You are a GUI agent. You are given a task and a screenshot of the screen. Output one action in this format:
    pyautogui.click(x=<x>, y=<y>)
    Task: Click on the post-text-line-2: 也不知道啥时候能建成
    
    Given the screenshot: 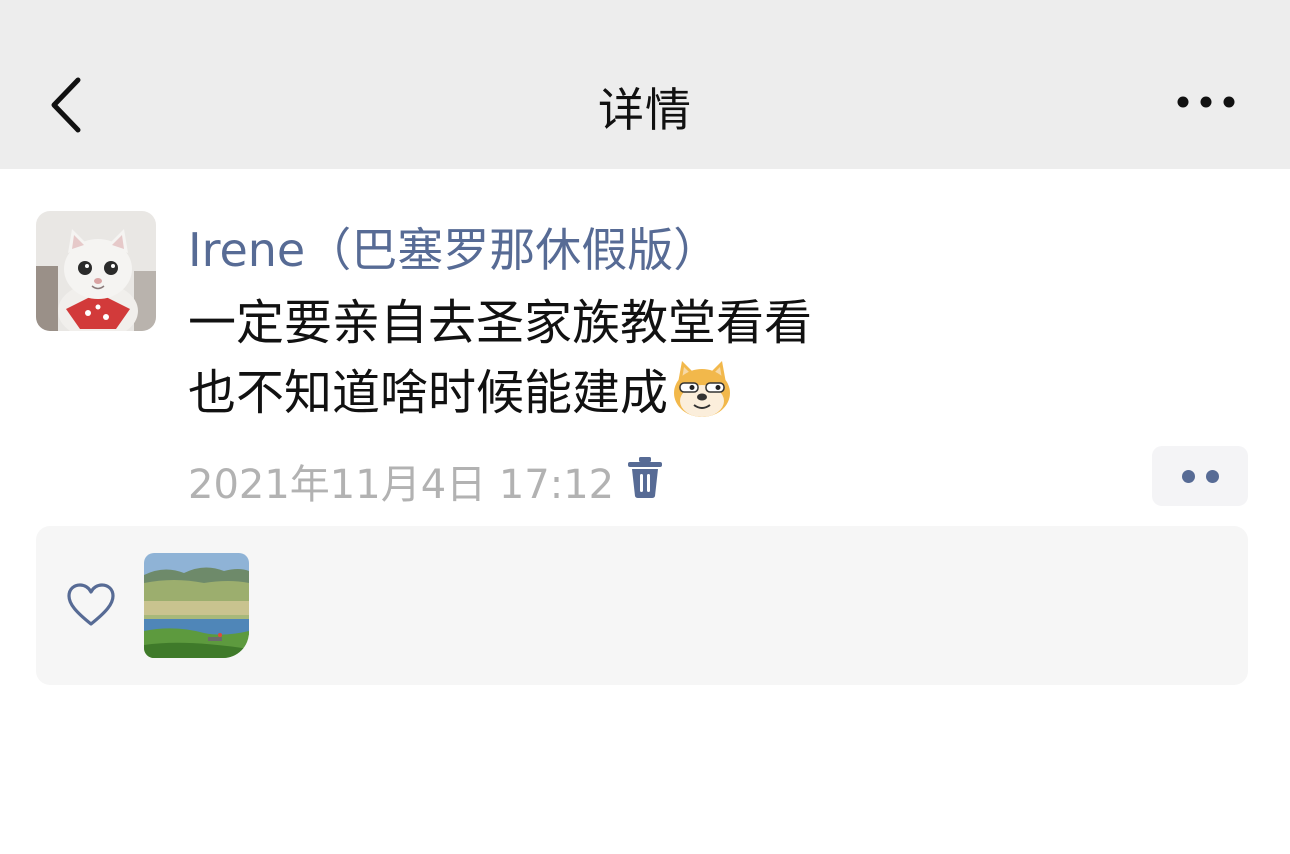 What is the action you would take?
    pyautogui.click(x=500, y=393)
    